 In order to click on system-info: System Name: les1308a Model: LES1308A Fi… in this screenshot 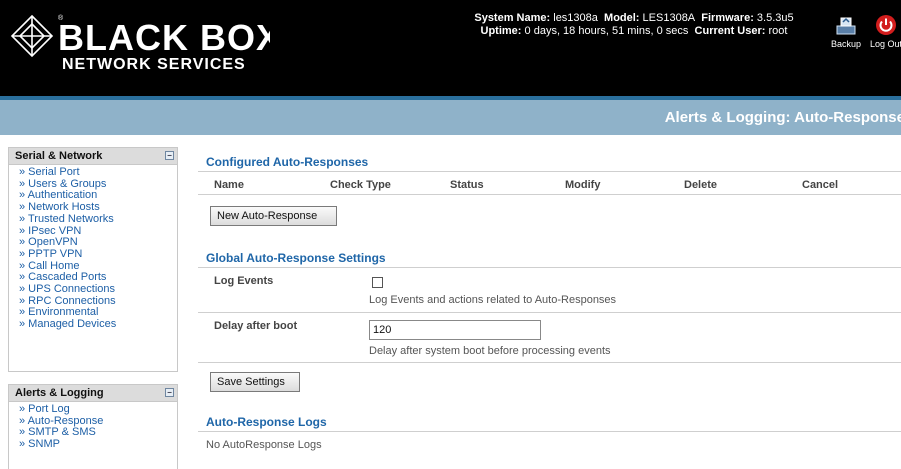, I will do `click(634, 25)`.